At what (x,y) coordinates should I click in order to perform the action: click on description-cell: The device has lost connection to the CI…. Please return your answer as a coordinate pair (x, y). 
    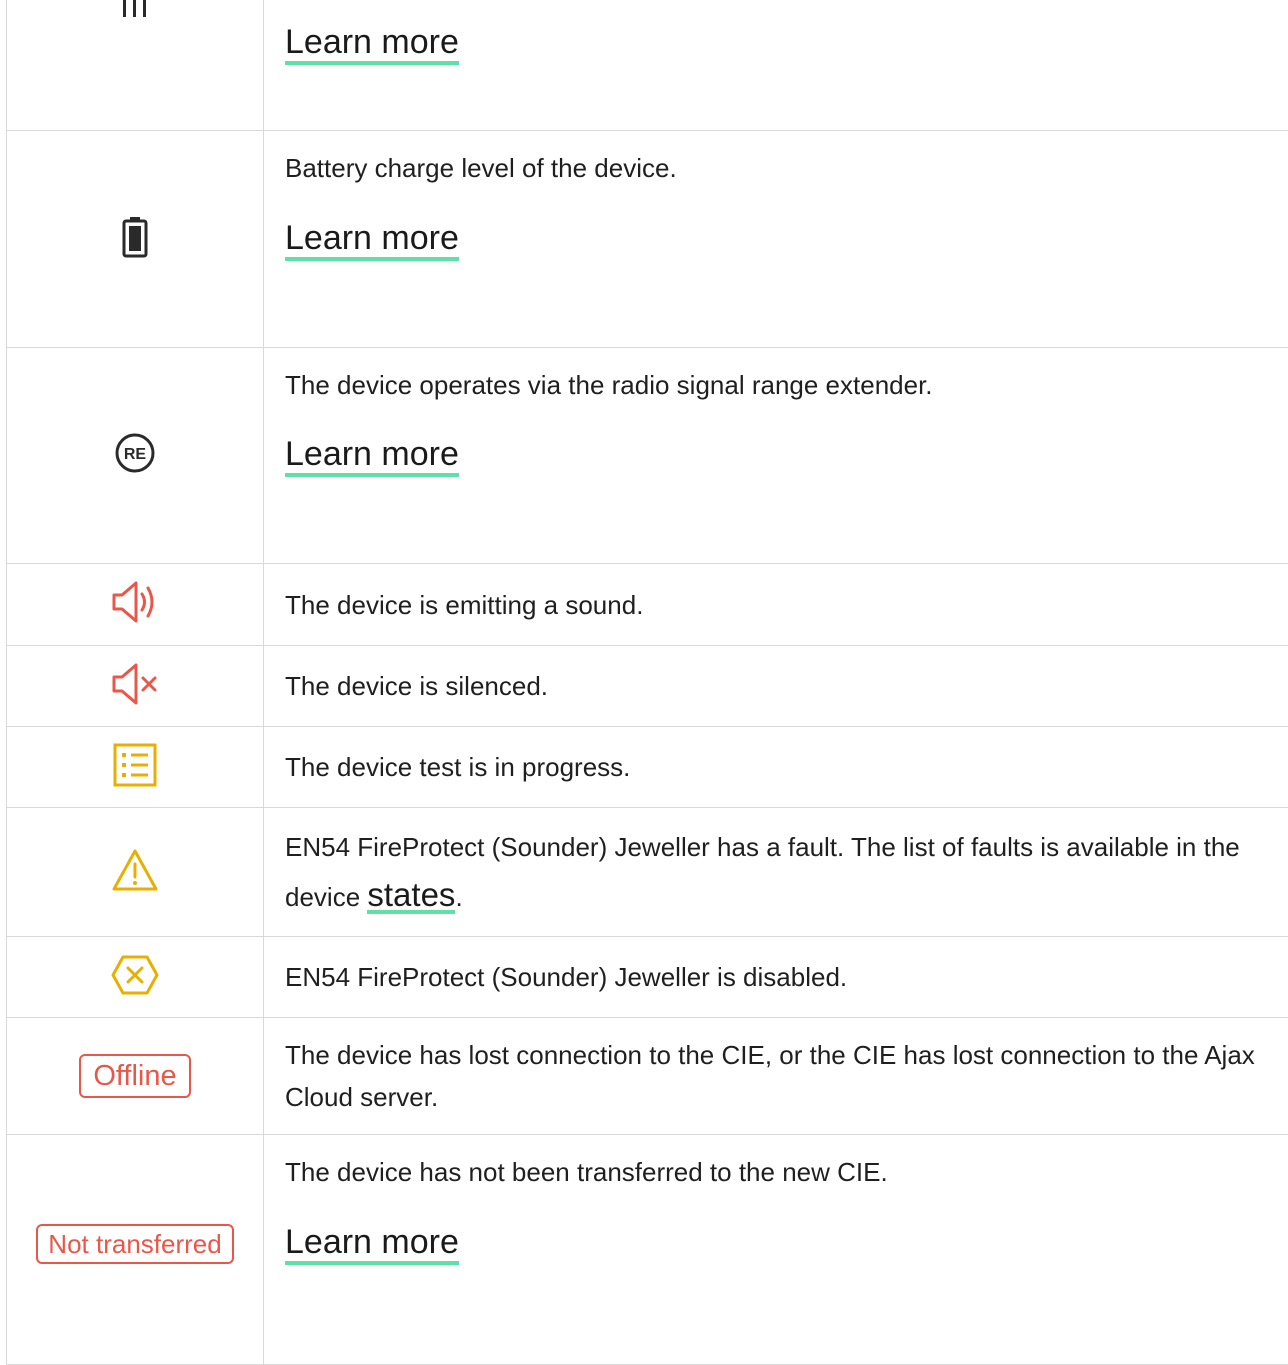
    Looking at the image, I should click on (776, 1076).